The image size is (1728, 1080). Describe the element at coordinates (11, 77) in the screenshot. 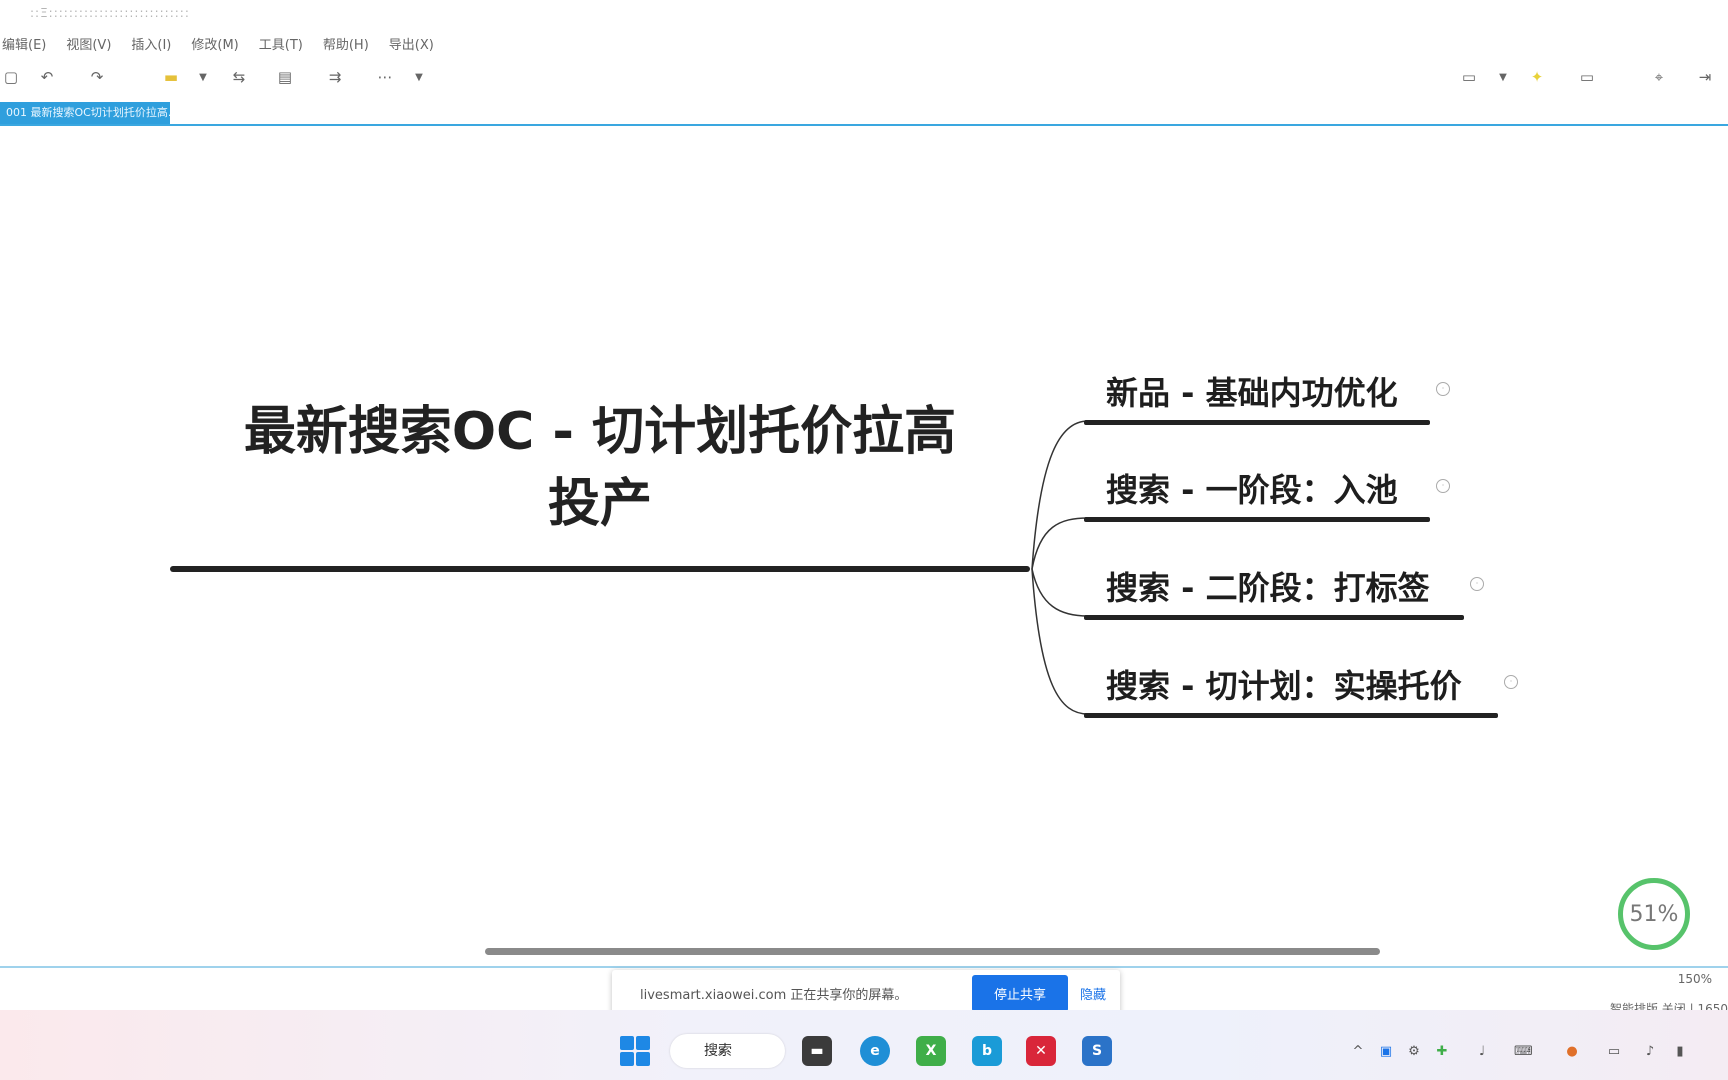

I see `new-file-icon: ▢` at that location.